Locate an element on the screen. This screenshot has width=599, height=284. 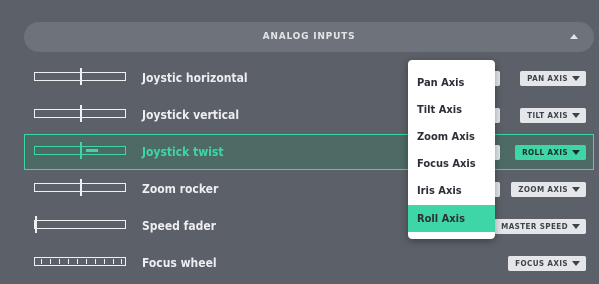
axis-assignment-button: TILT AXIS is located at coordinates (553, 115).